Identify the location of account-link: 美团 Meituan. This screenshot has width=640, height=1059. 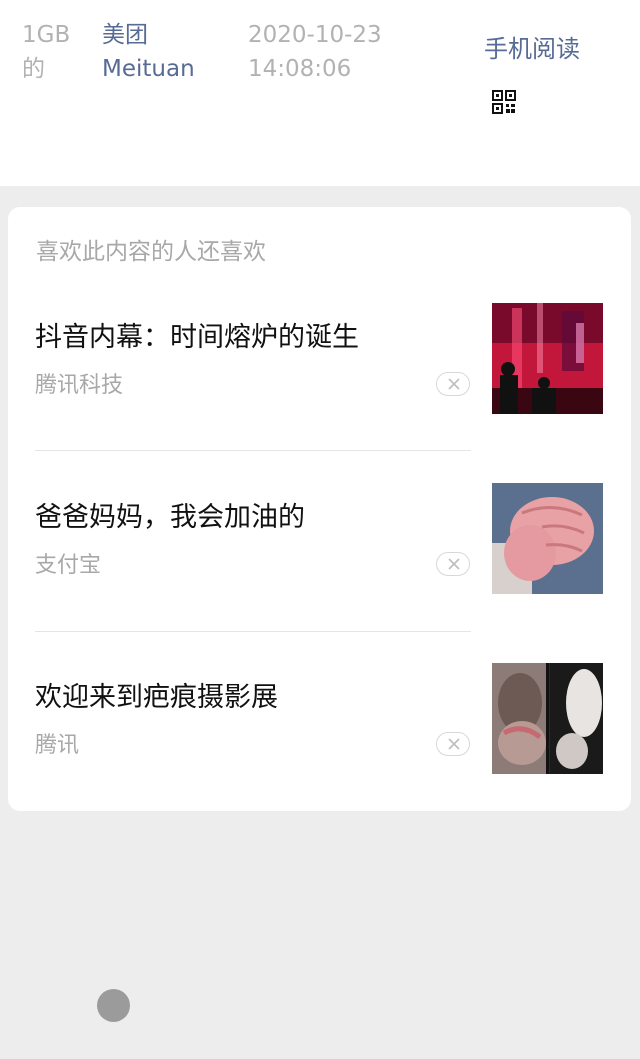
(167, 52).